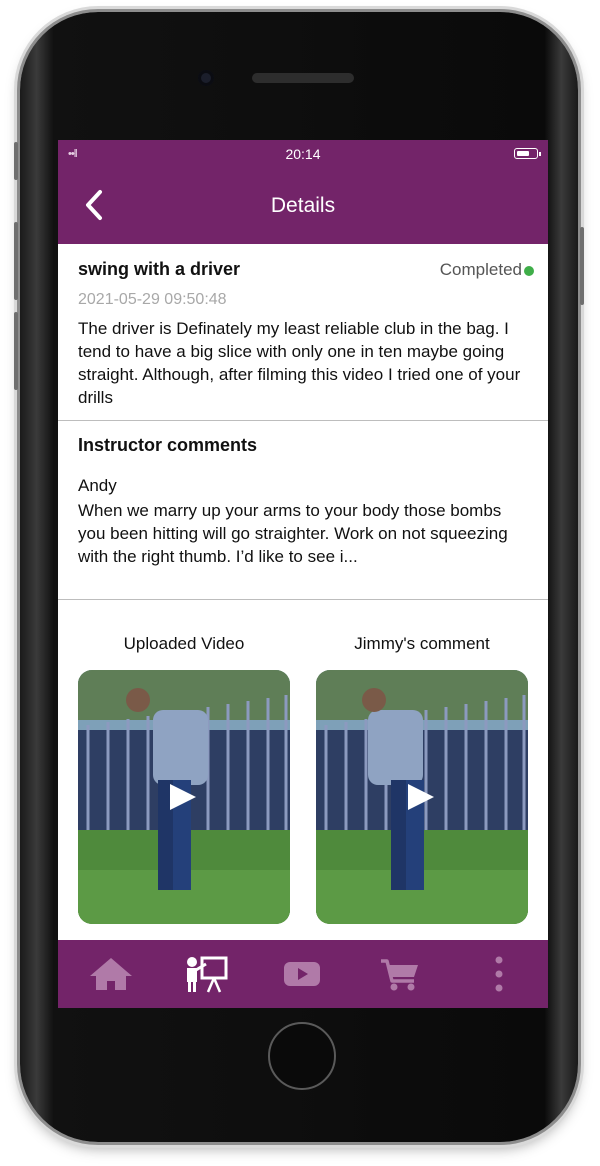 This screenshot has width=600, height=1166. What do you see at coordinates (184, 643) in the screenshot?
I see `uploaded-video-label: Uploaded Video` at bounding box center [184, 643].